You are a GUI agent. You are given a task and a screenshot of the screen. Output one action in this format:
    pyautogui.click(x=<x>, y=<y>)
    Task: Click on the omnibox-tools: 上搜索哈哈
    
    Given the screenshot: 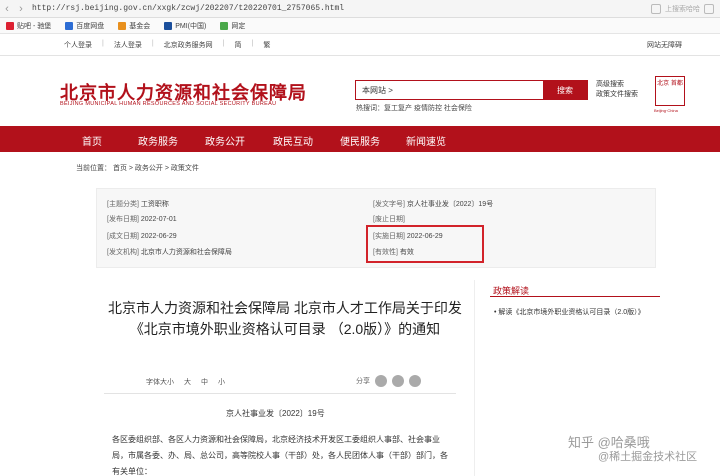 What is the action you would take?
    pyautogui.click(x=685, y=8)
    